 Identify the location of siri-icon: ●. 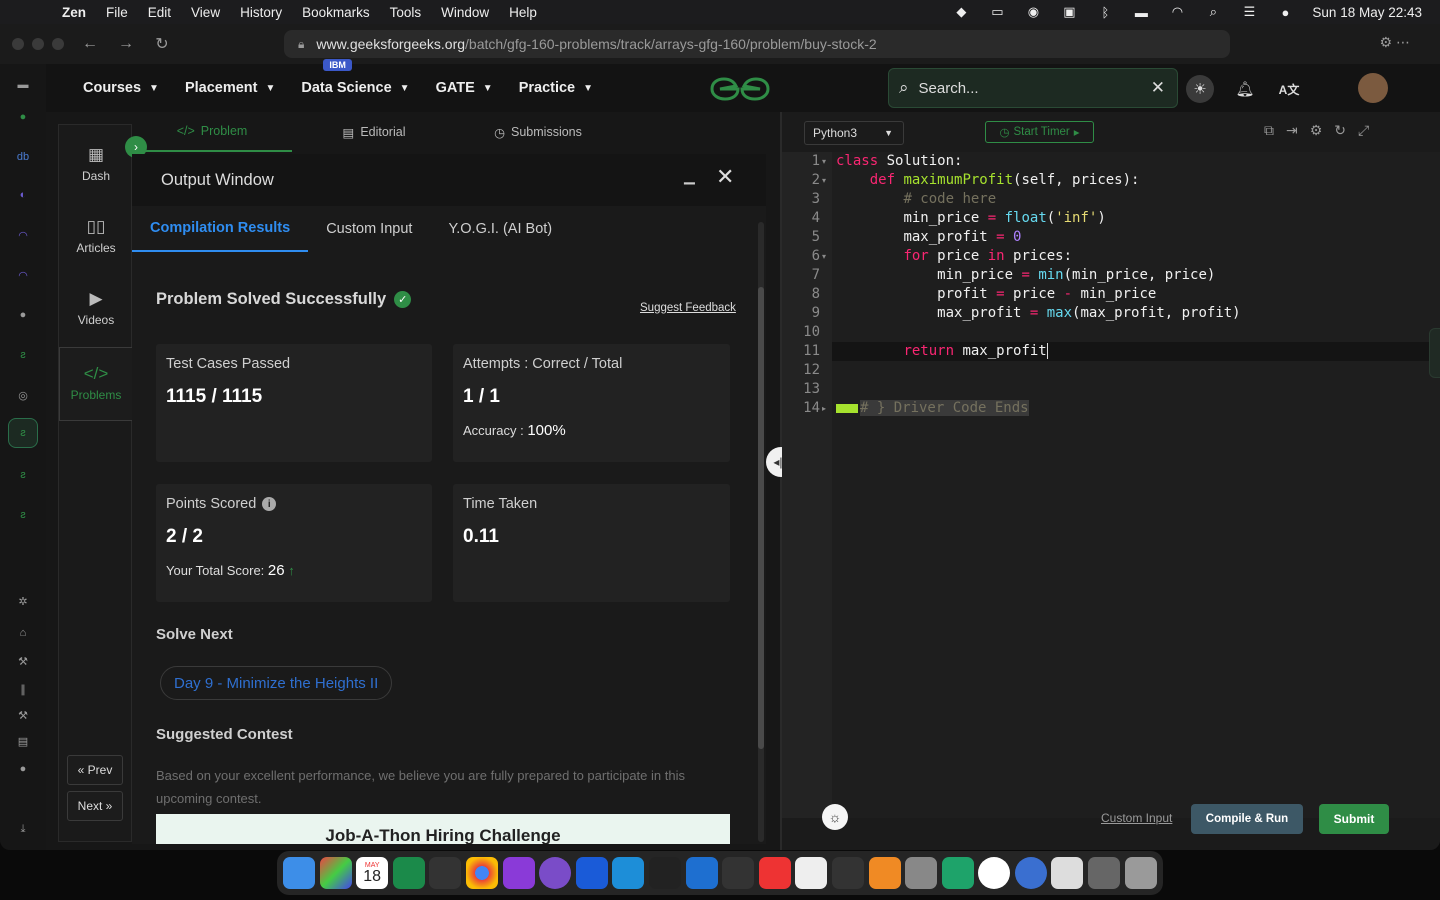
(1285, 12).